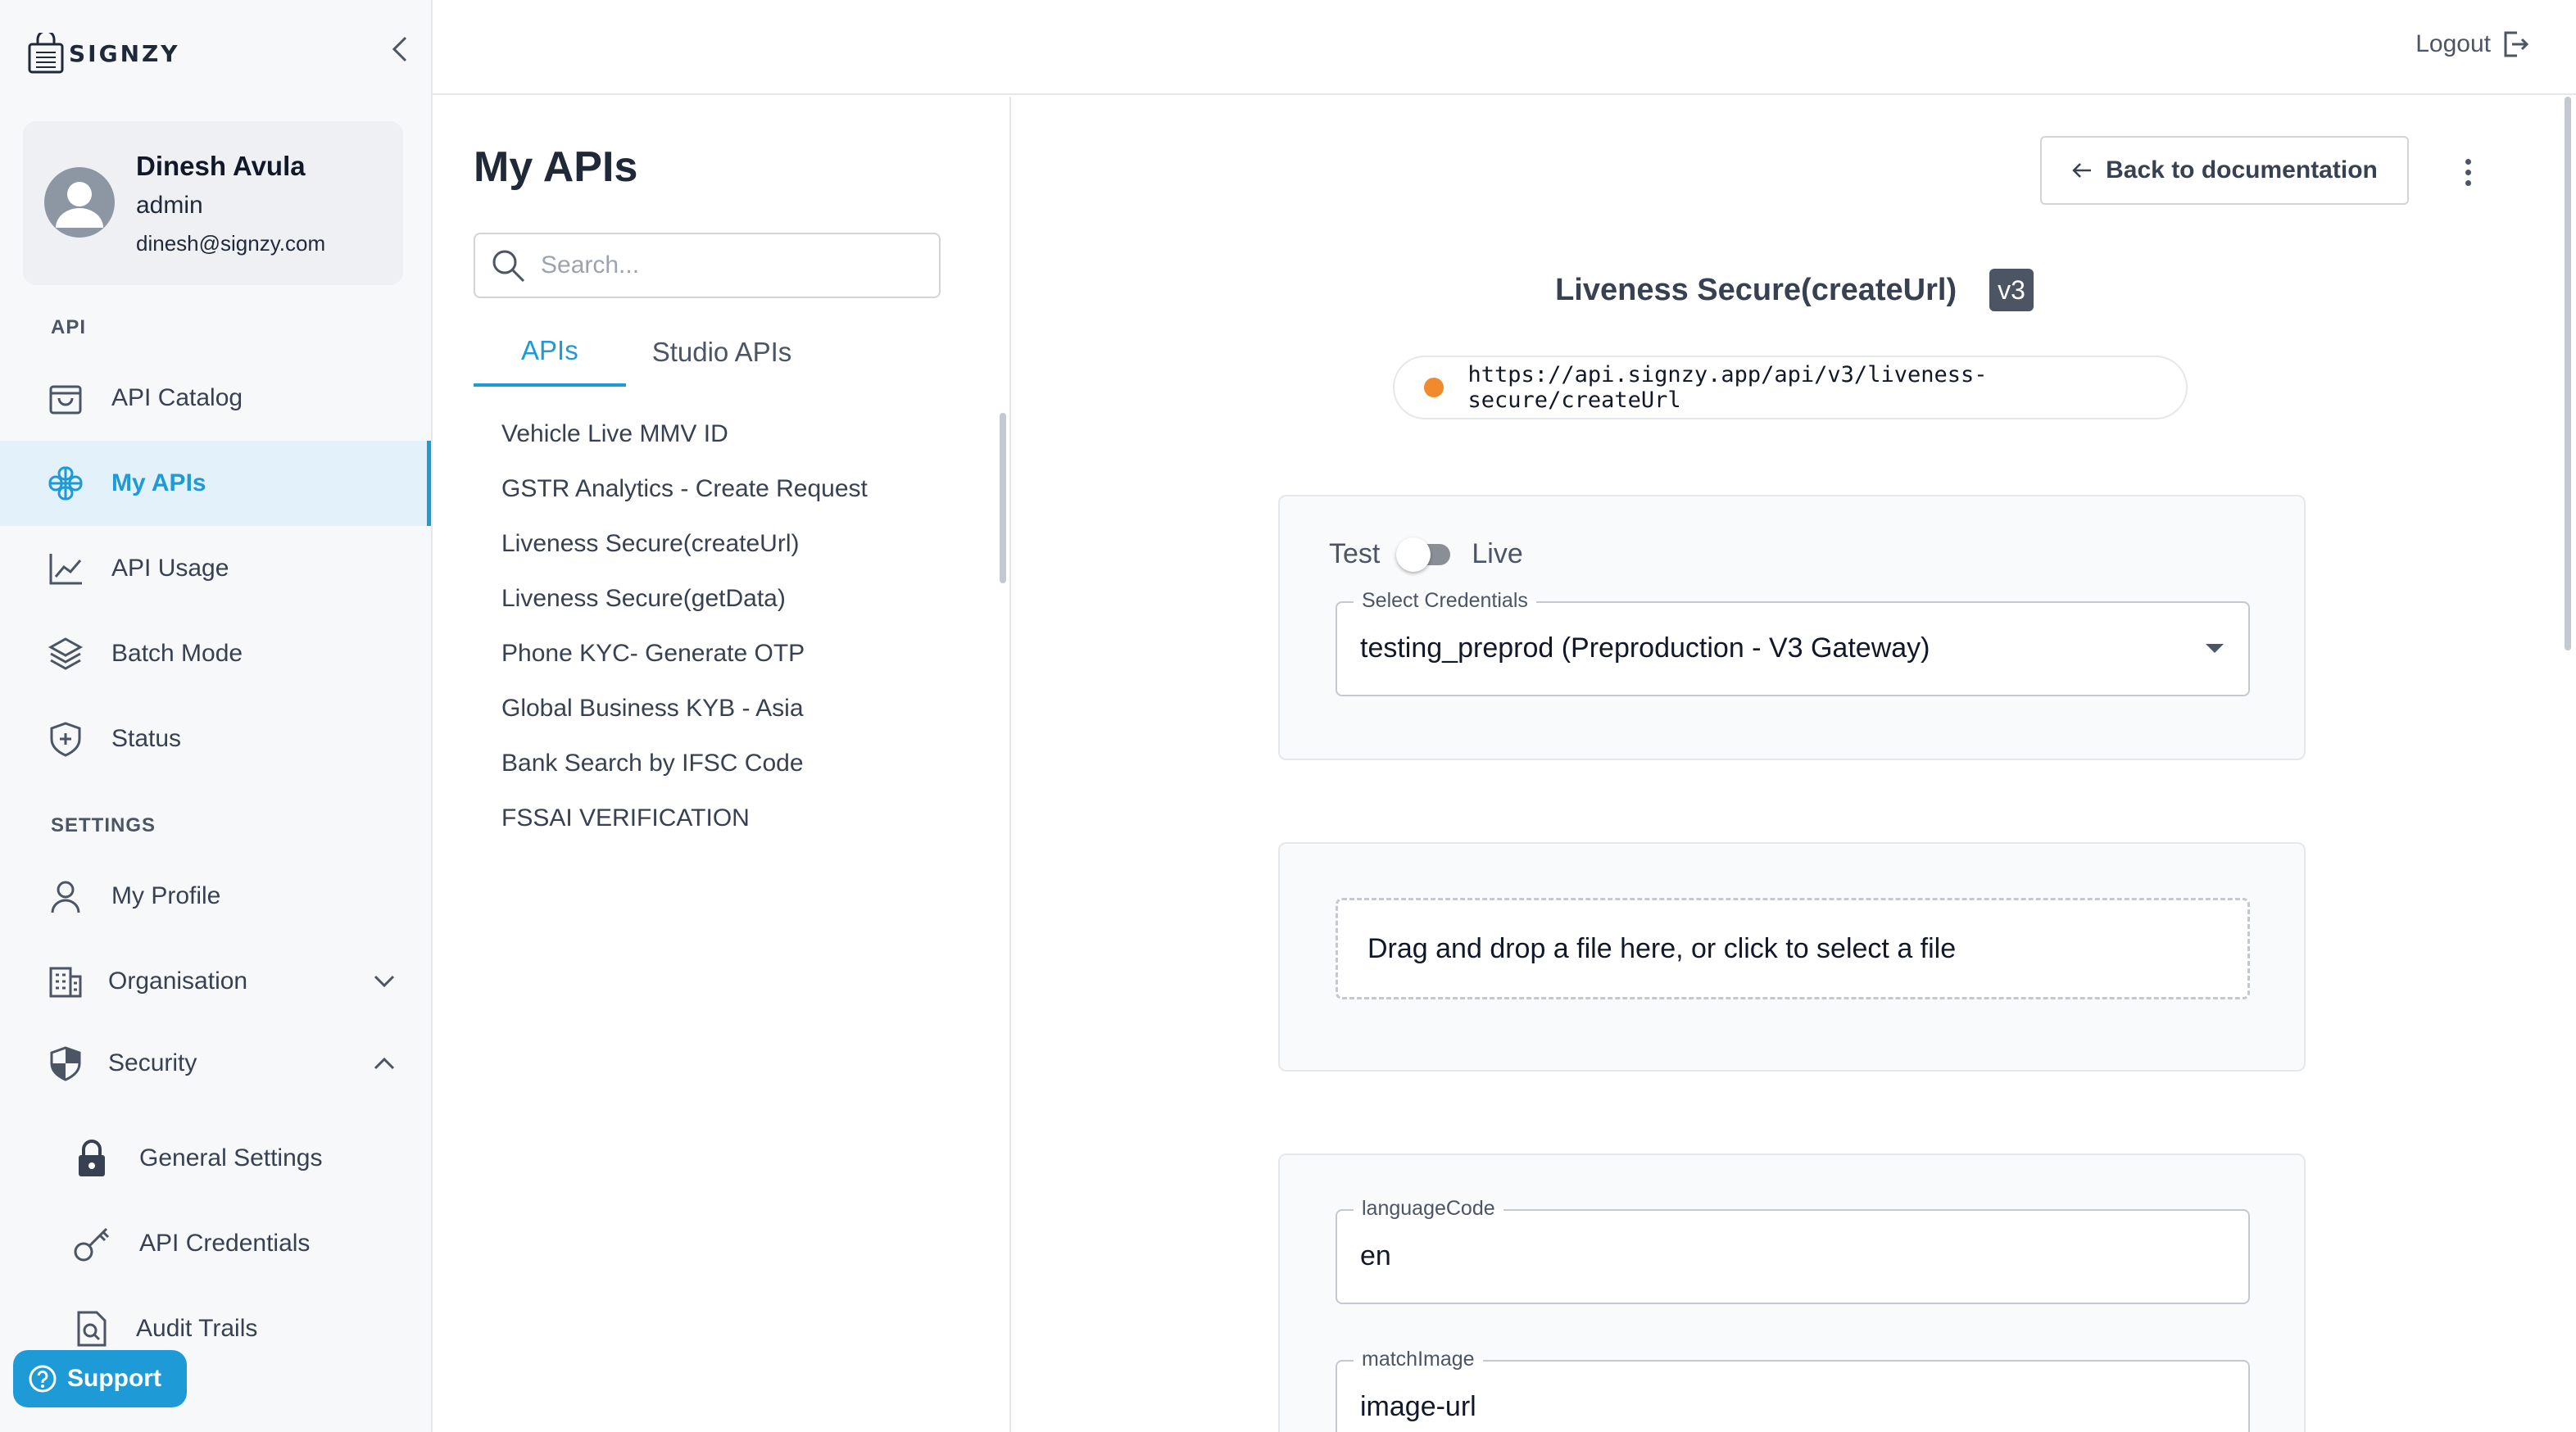 This screenshot has height=1432, width=2576. I want to click on shopping-bag-icon, so click(65, 398).